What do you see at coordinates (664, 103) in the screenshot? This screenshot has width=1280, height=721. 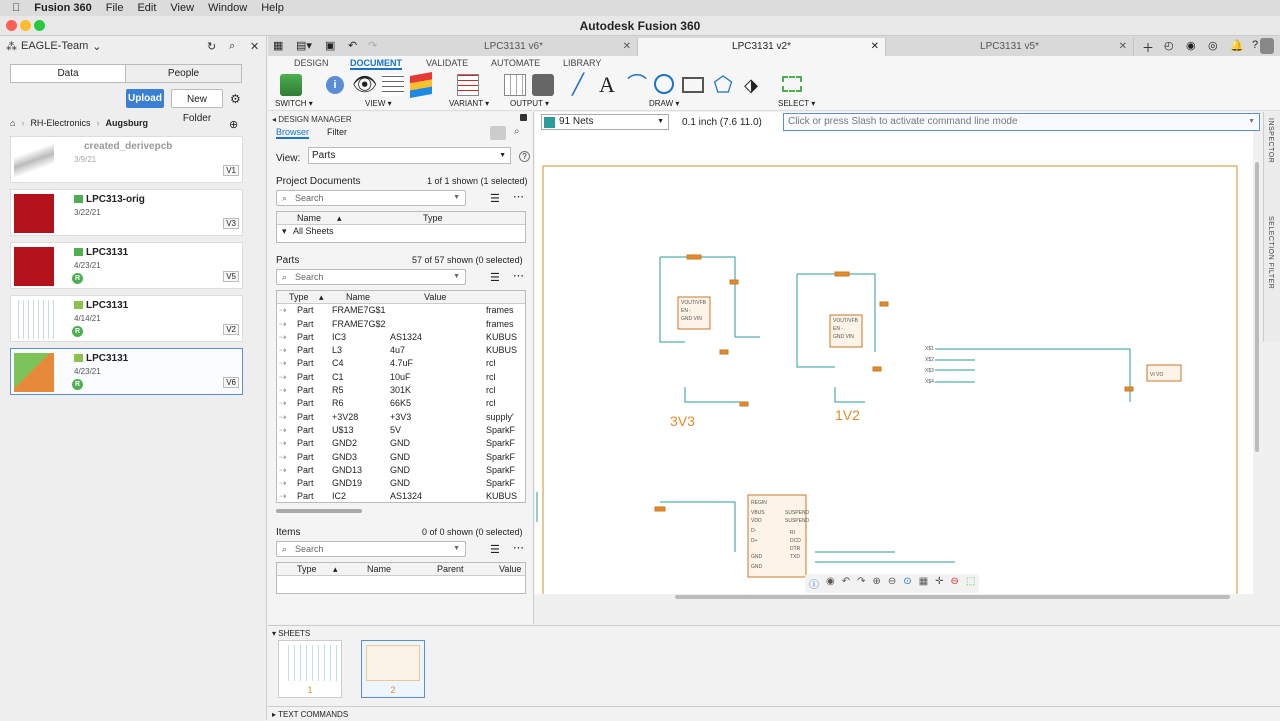 I see `draw-menu: DRAW ▾` at bounding box center [664, 103].